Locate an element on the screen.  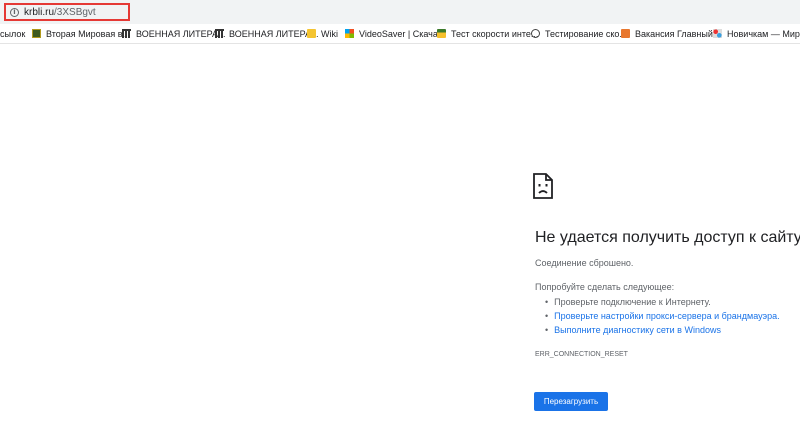
suggestion-item: Проверьте подключение к Интернету. is located at coordinates (662, 302).